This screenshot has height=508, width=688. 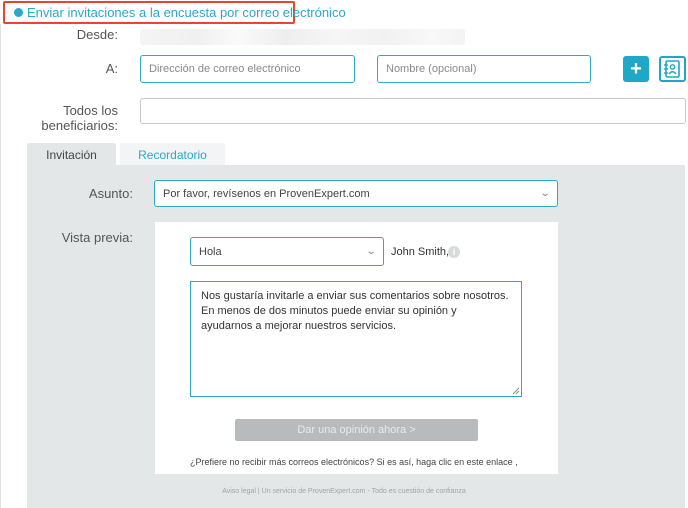 I want to click on info-icon: i, so click(x=454, y=252).